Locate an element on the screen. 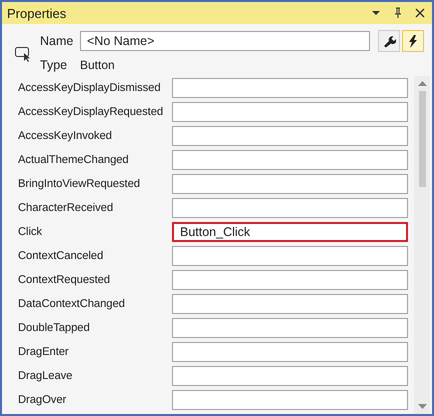 The height and width of the screenshot is (416, 434). event-name: AccessKeyDisplayRequested is located at coordinates (91, 112).